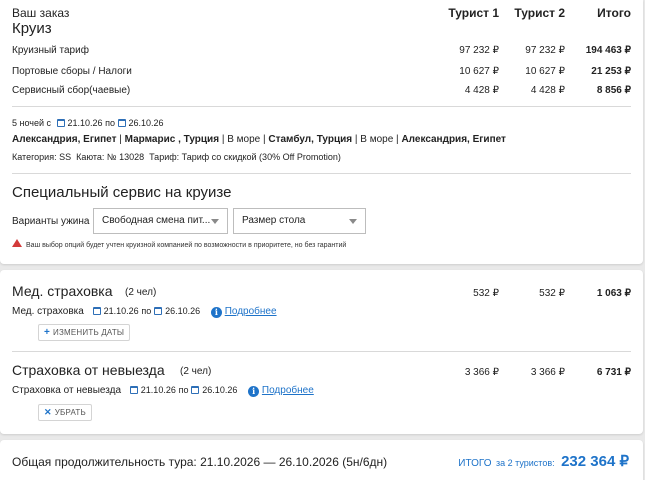 The height and width of the screenshot is (480, 645). Describe the element at coordinates (475, 463) in the screenshot. I see `grand-total-label: ИТОГО` at that location.